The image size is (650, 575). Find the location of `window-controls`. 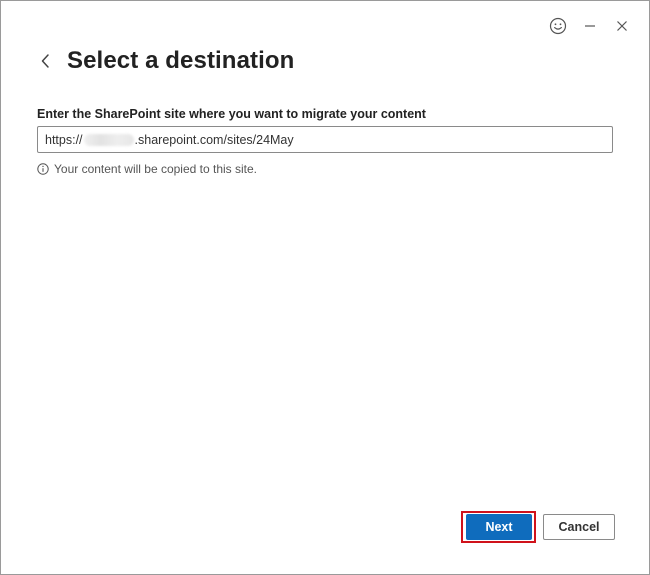

window-controls is located at coordinates (590, 26).